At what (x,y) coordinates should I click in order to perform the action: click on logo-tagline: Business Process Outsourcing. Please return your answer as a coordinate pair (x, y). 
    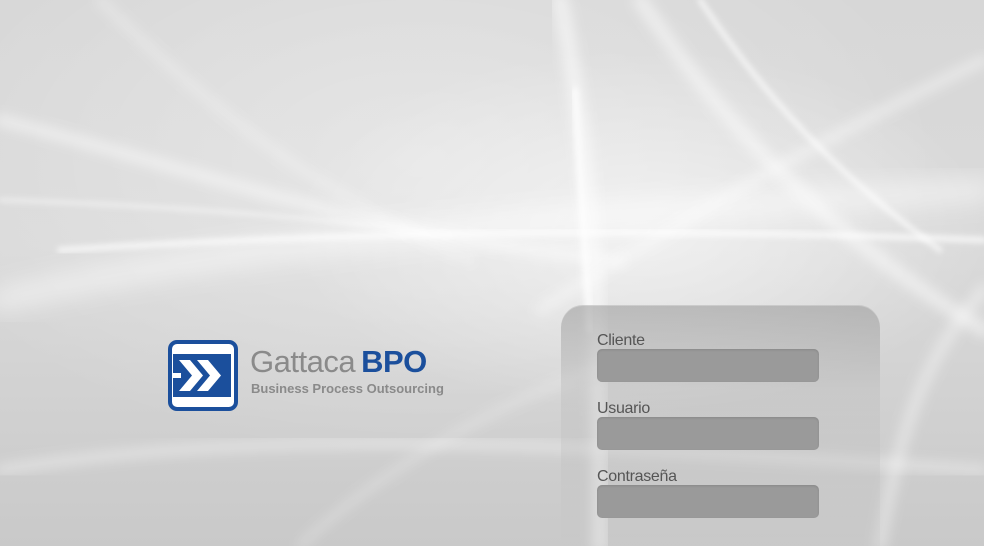
    Looking at the image, I should click on (347, 388).